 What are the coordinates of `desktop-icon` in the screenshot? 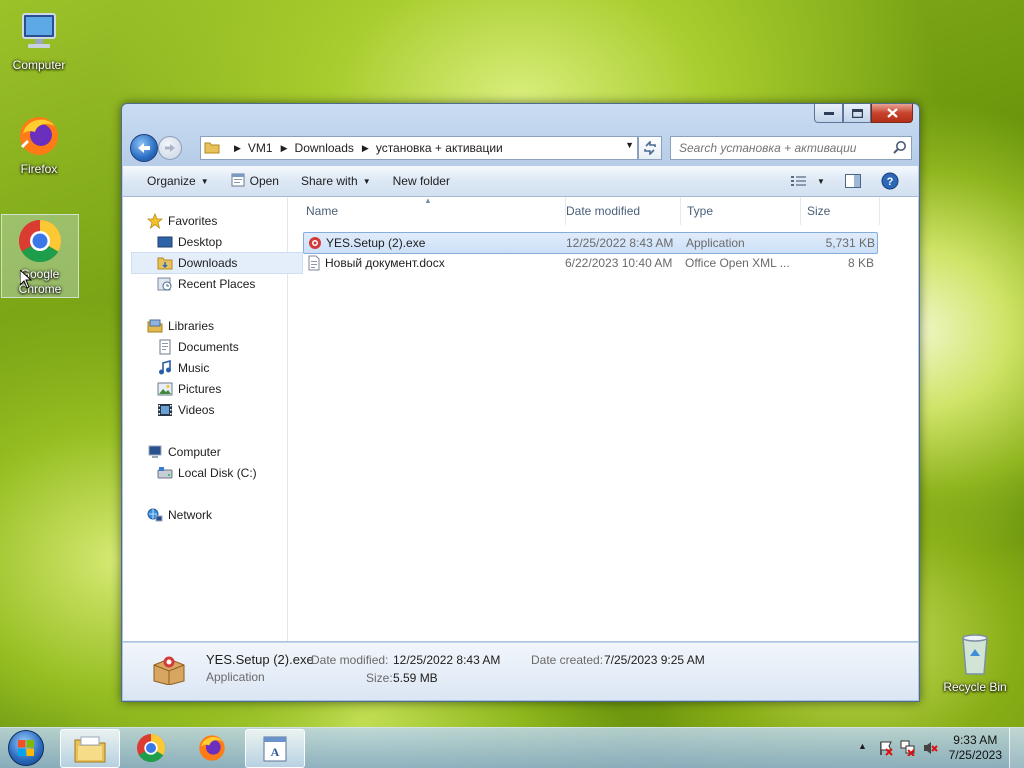 It's located at (165, 242).